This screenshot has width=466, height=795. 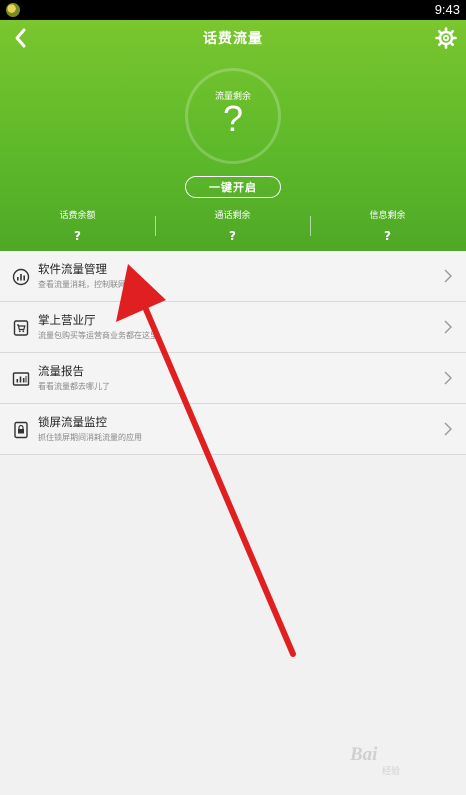 I want to click on menu-item-desc: 抓住锁屏期间消耗流量的应用, so click(x=90, y=437).